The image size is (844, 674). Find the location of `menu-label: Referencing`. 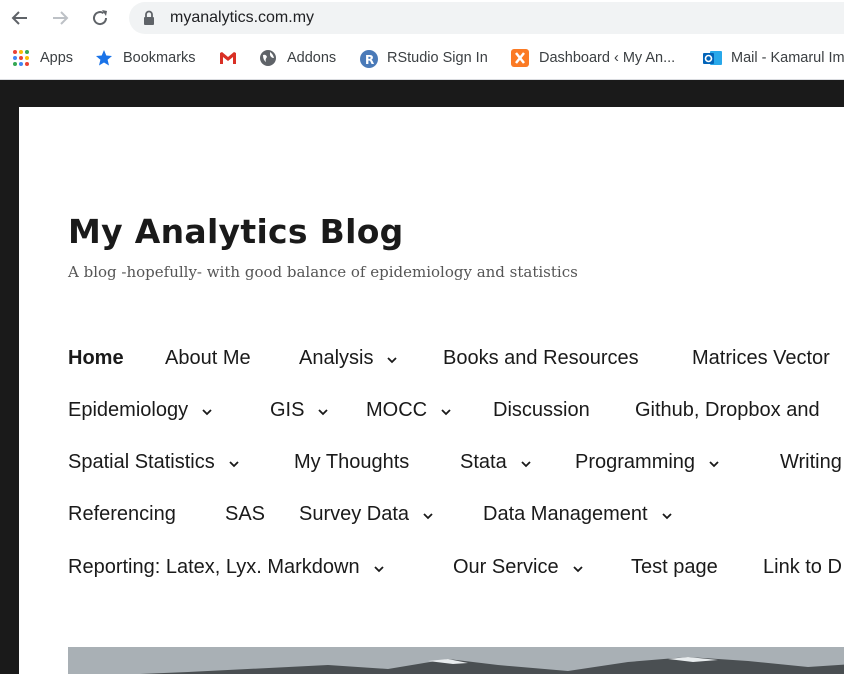

menu-label: Referencing is located at coordinates (122, 514).